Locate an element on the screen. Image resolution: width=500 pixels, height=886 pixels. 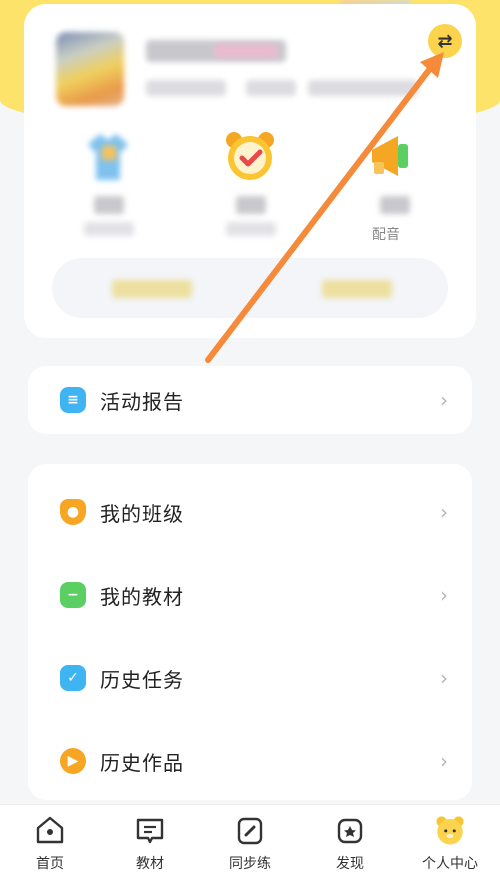
pencil-icon is located at coordinates (250, 830).